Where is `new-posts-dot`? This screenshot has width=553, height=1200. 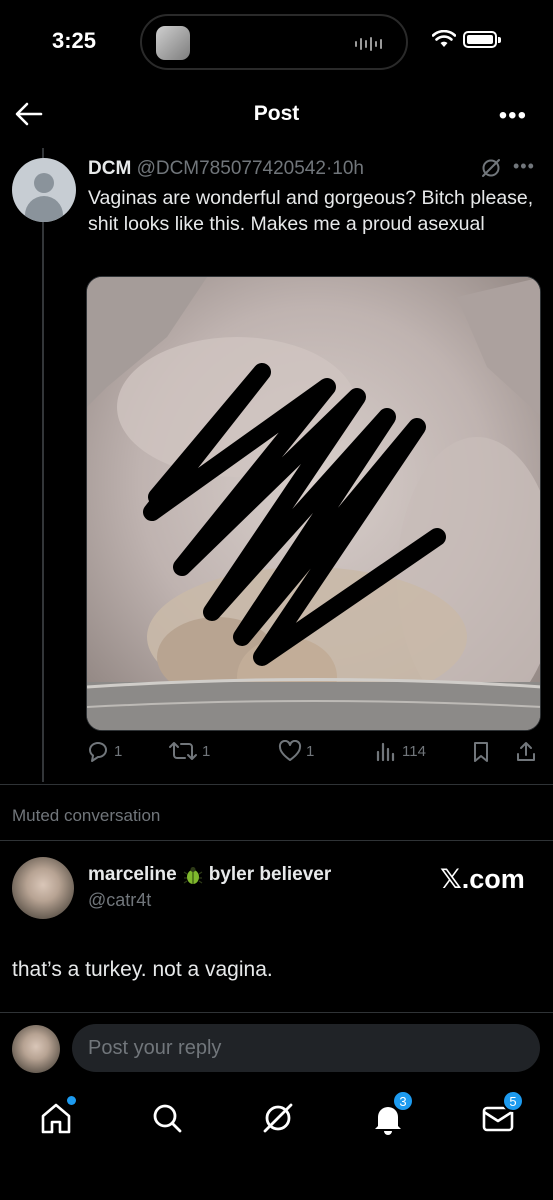 new-posts-dot is located at coordinates (71, 1100).